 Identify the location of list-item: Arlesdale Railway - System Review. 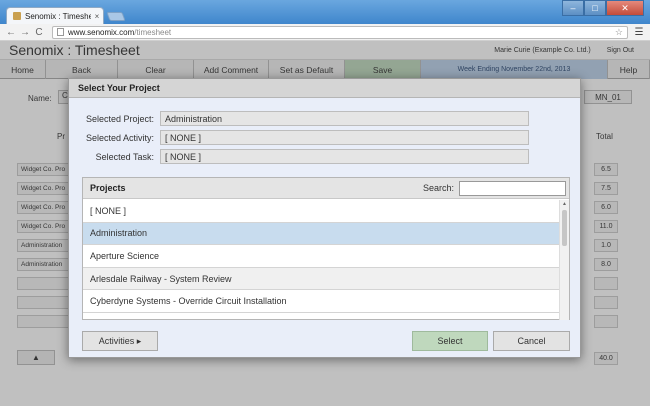
(321, 279).